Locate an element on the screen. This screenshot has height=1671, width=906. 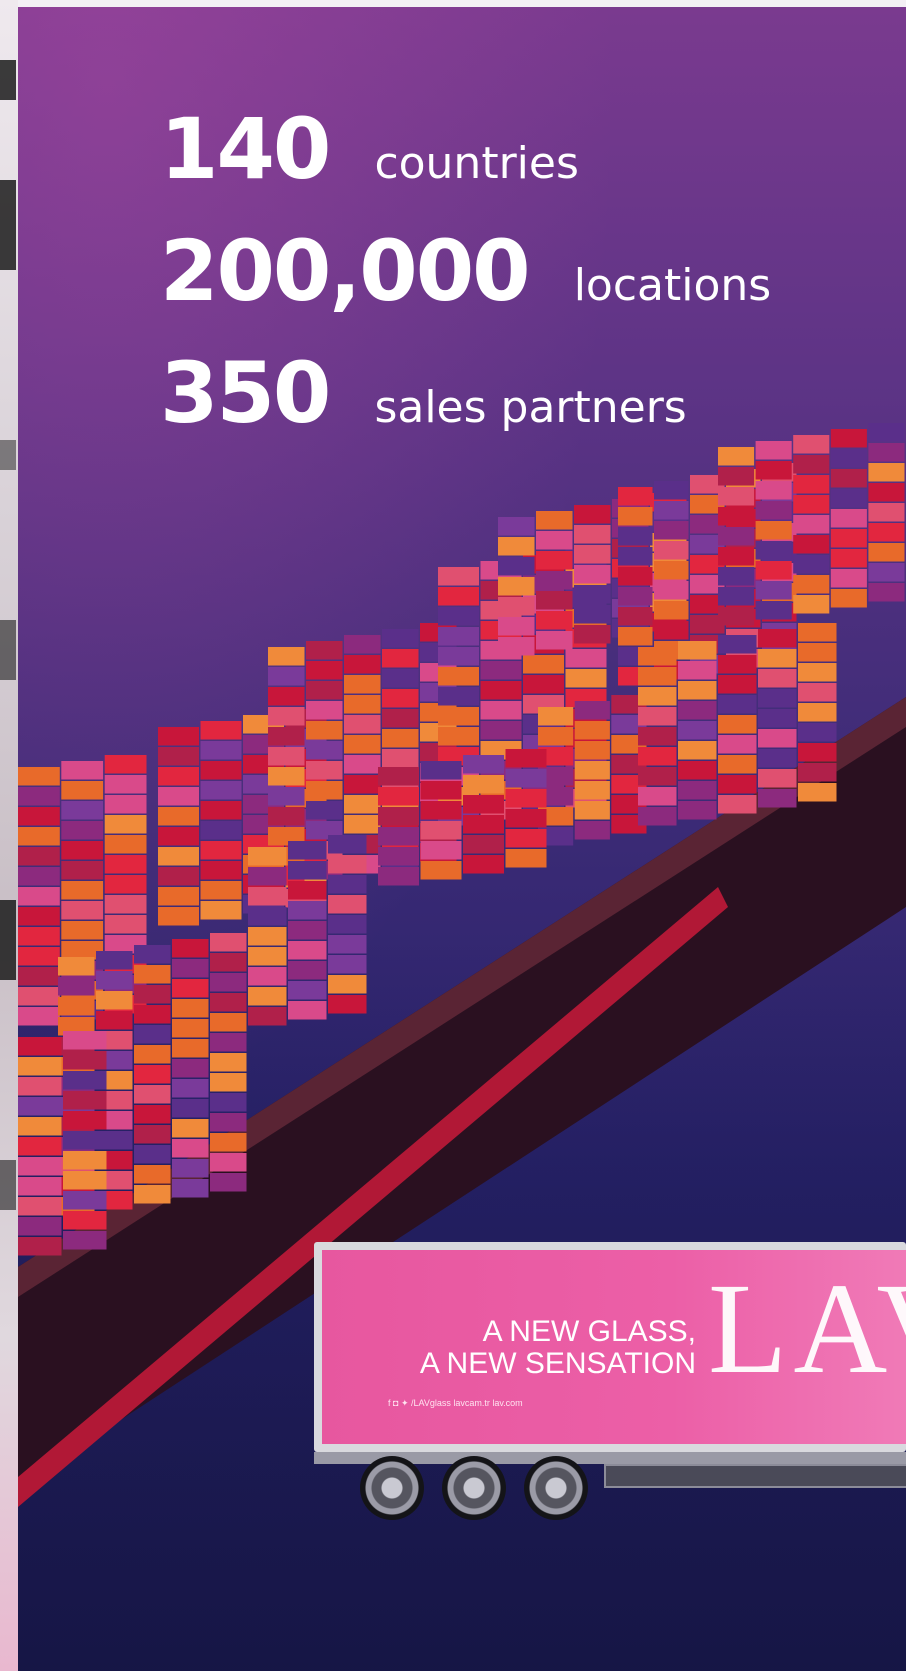
trailer-social-handles: f ◘ ✦ /LAVglass lavcam.tr lav.com is located at coordinates (455, 1403).